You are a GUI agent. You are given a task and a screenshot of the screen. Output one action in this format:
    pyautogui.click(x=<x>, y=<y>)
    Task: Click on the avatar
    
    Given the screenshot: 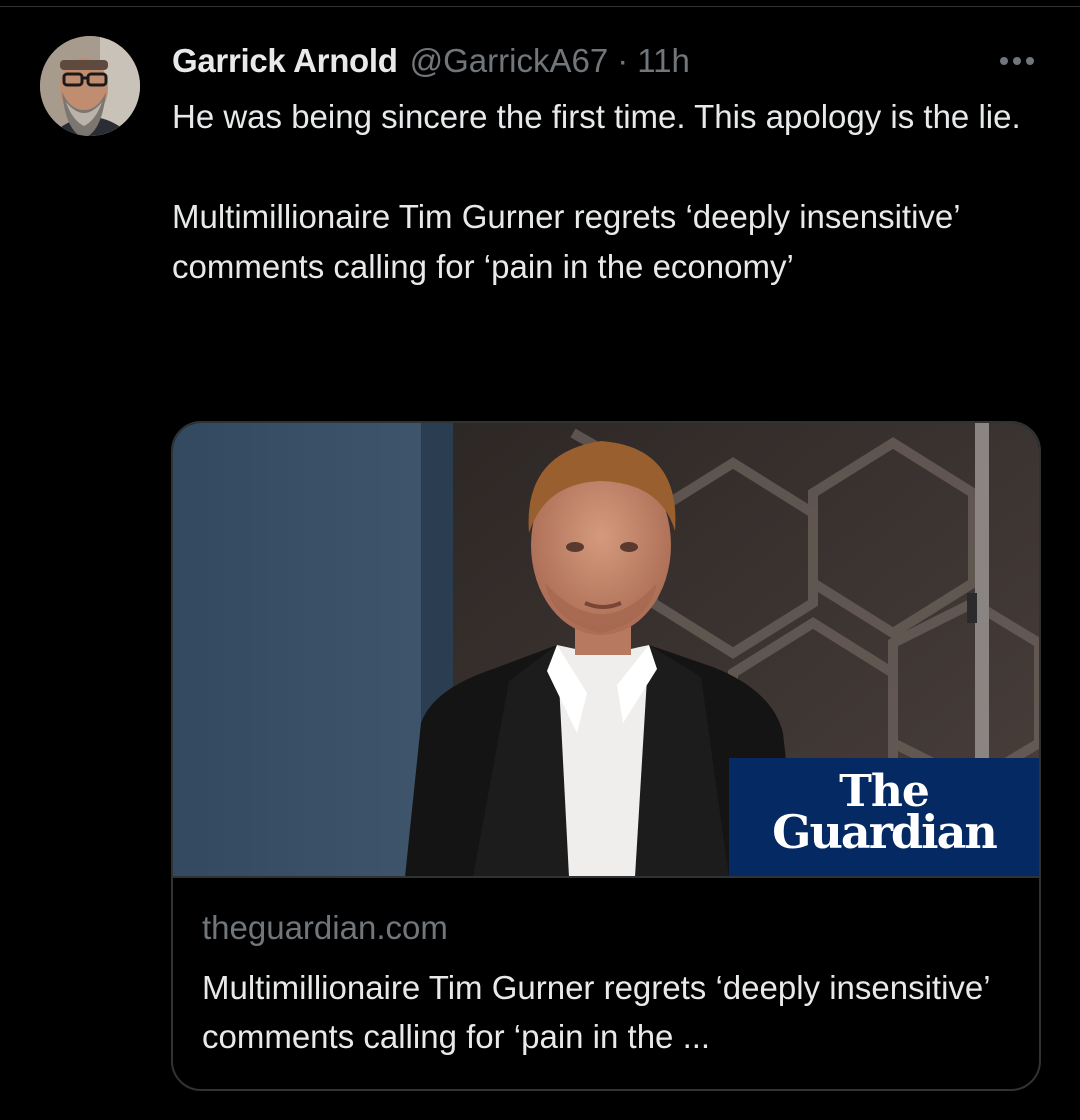 What is the action you would take?
    pyautogui.click(x=90, y=86)
    